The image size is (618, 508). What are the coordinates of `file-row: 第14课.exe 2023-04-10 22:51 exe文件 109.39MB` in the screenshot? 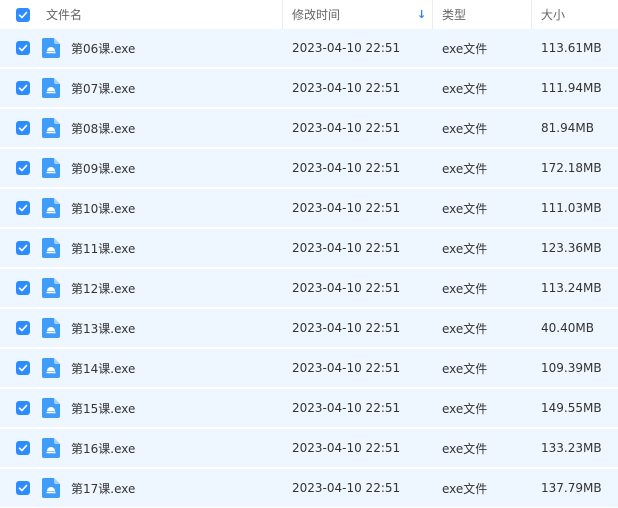 It's located at (309, 368).